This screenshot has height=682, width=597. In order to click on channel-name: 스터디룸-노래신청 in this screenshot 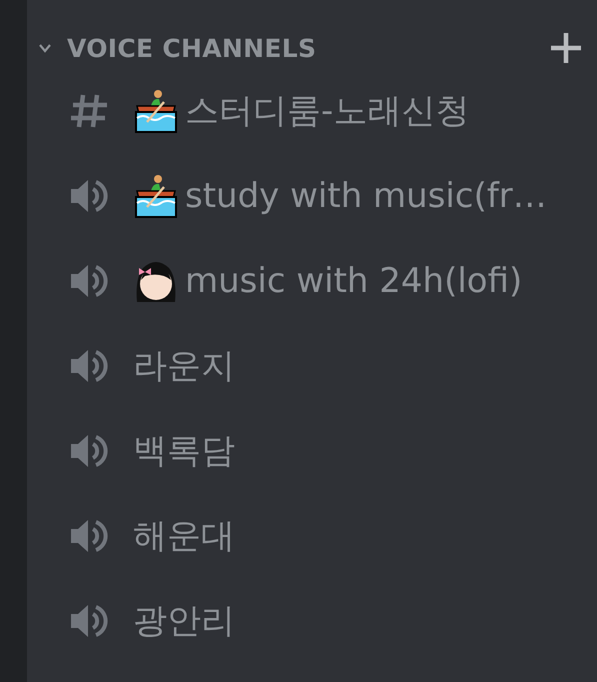, I will do `click(327, 111)`.